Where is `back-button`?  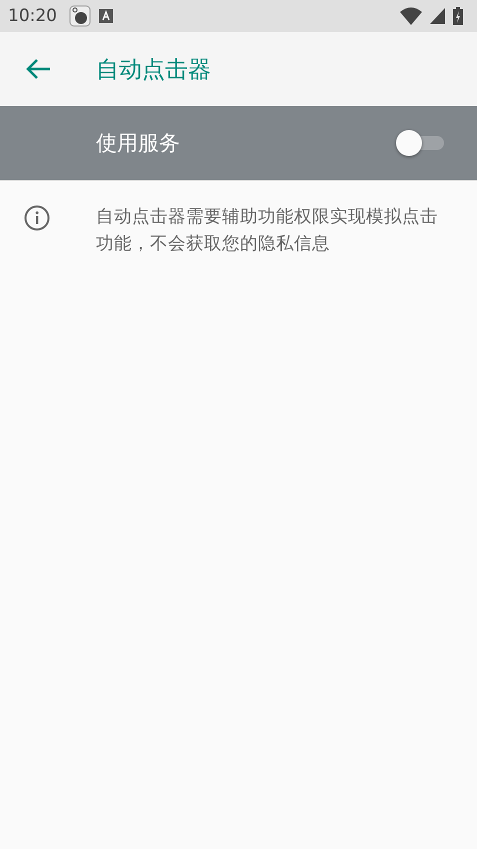 back-button is located at coordinates (38, 69).